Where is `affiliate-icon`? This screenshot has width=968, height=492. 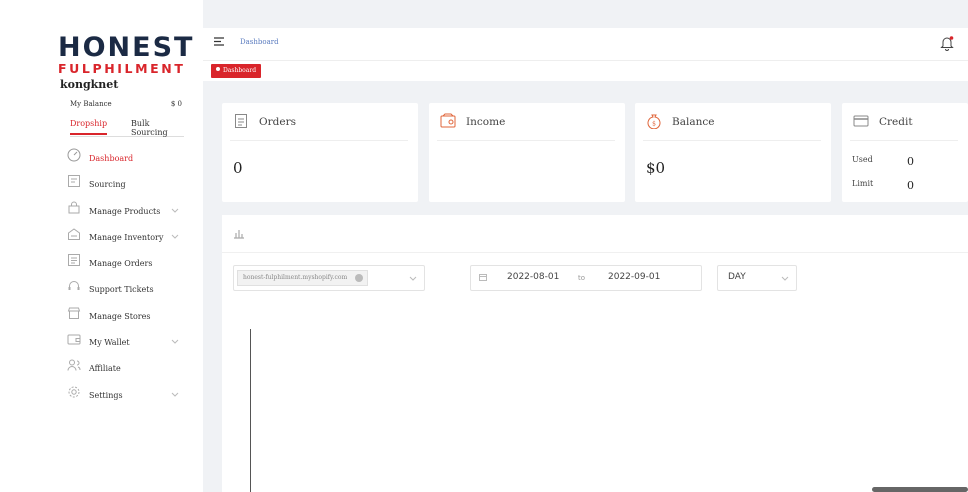 affiliate-icon is located at coordinates (74, 365).